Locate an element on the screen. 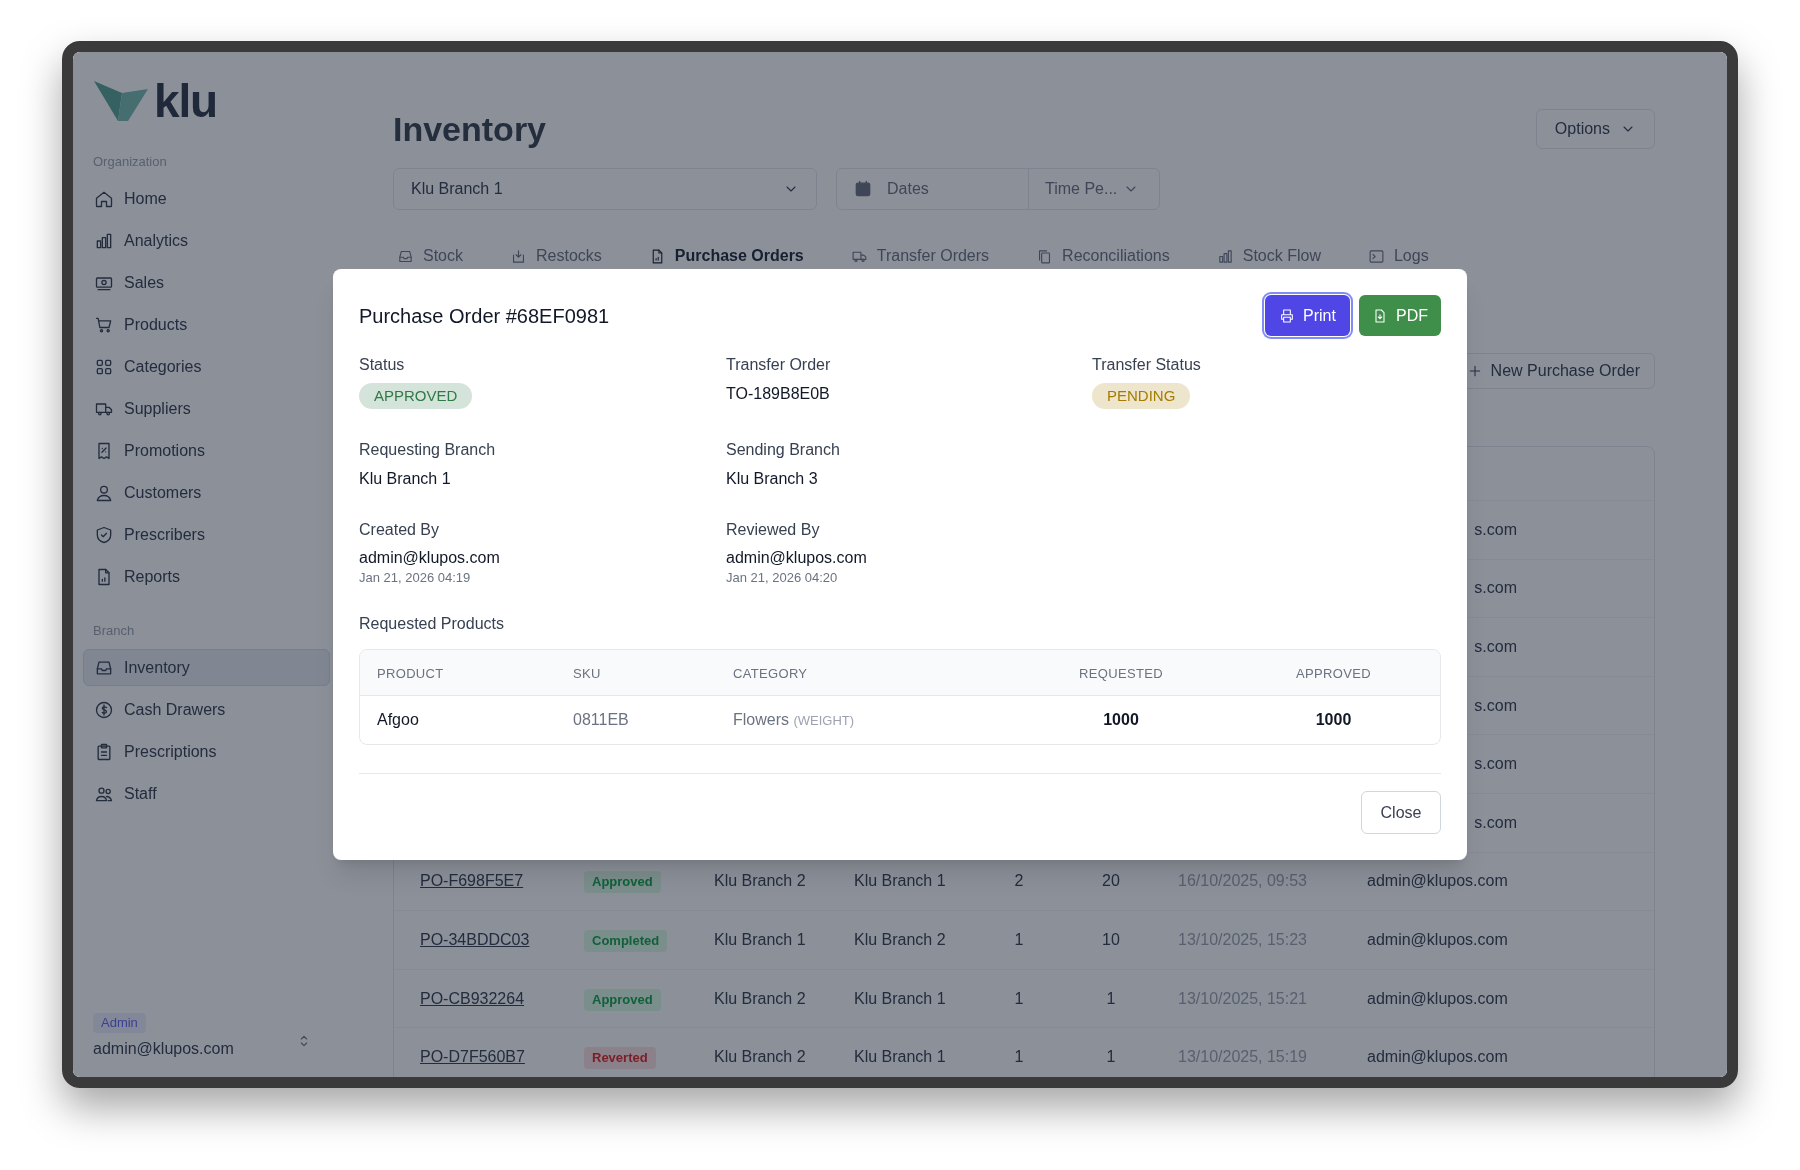  sidebar-item: Prescriptions is located at coordinates (206, 751).